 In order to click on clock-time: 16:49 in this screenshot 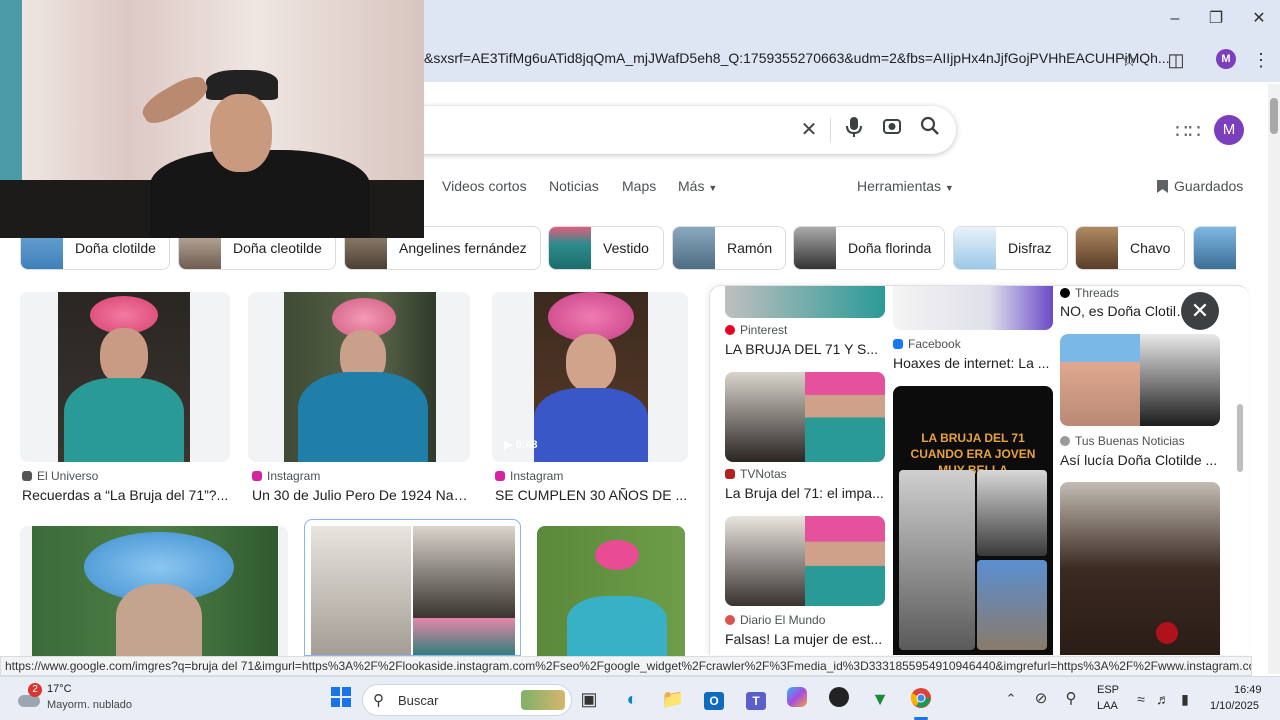, I will do `click(1248, 690)`.